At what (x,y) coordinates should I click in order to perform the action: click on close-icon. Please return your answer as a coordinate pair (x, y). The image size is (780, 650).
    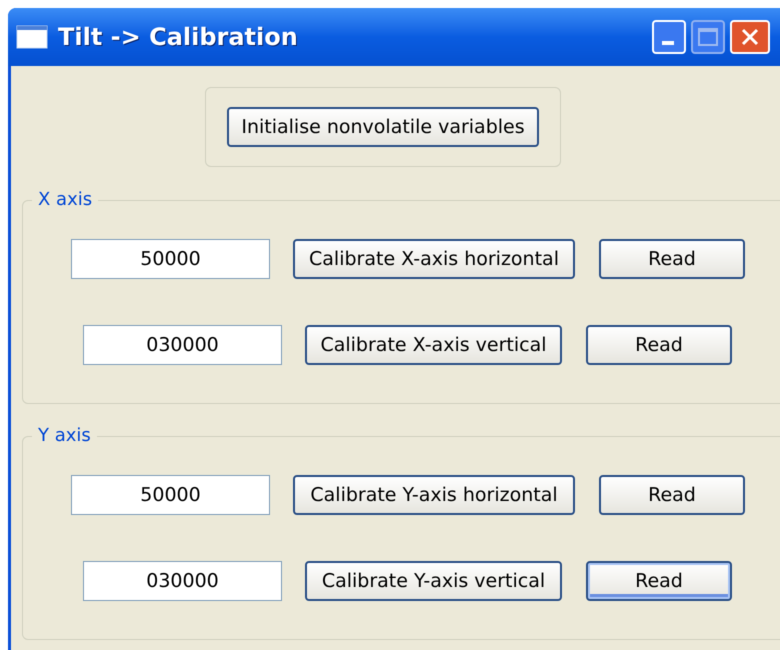
    Looking at the image, I should click on (750, 37).